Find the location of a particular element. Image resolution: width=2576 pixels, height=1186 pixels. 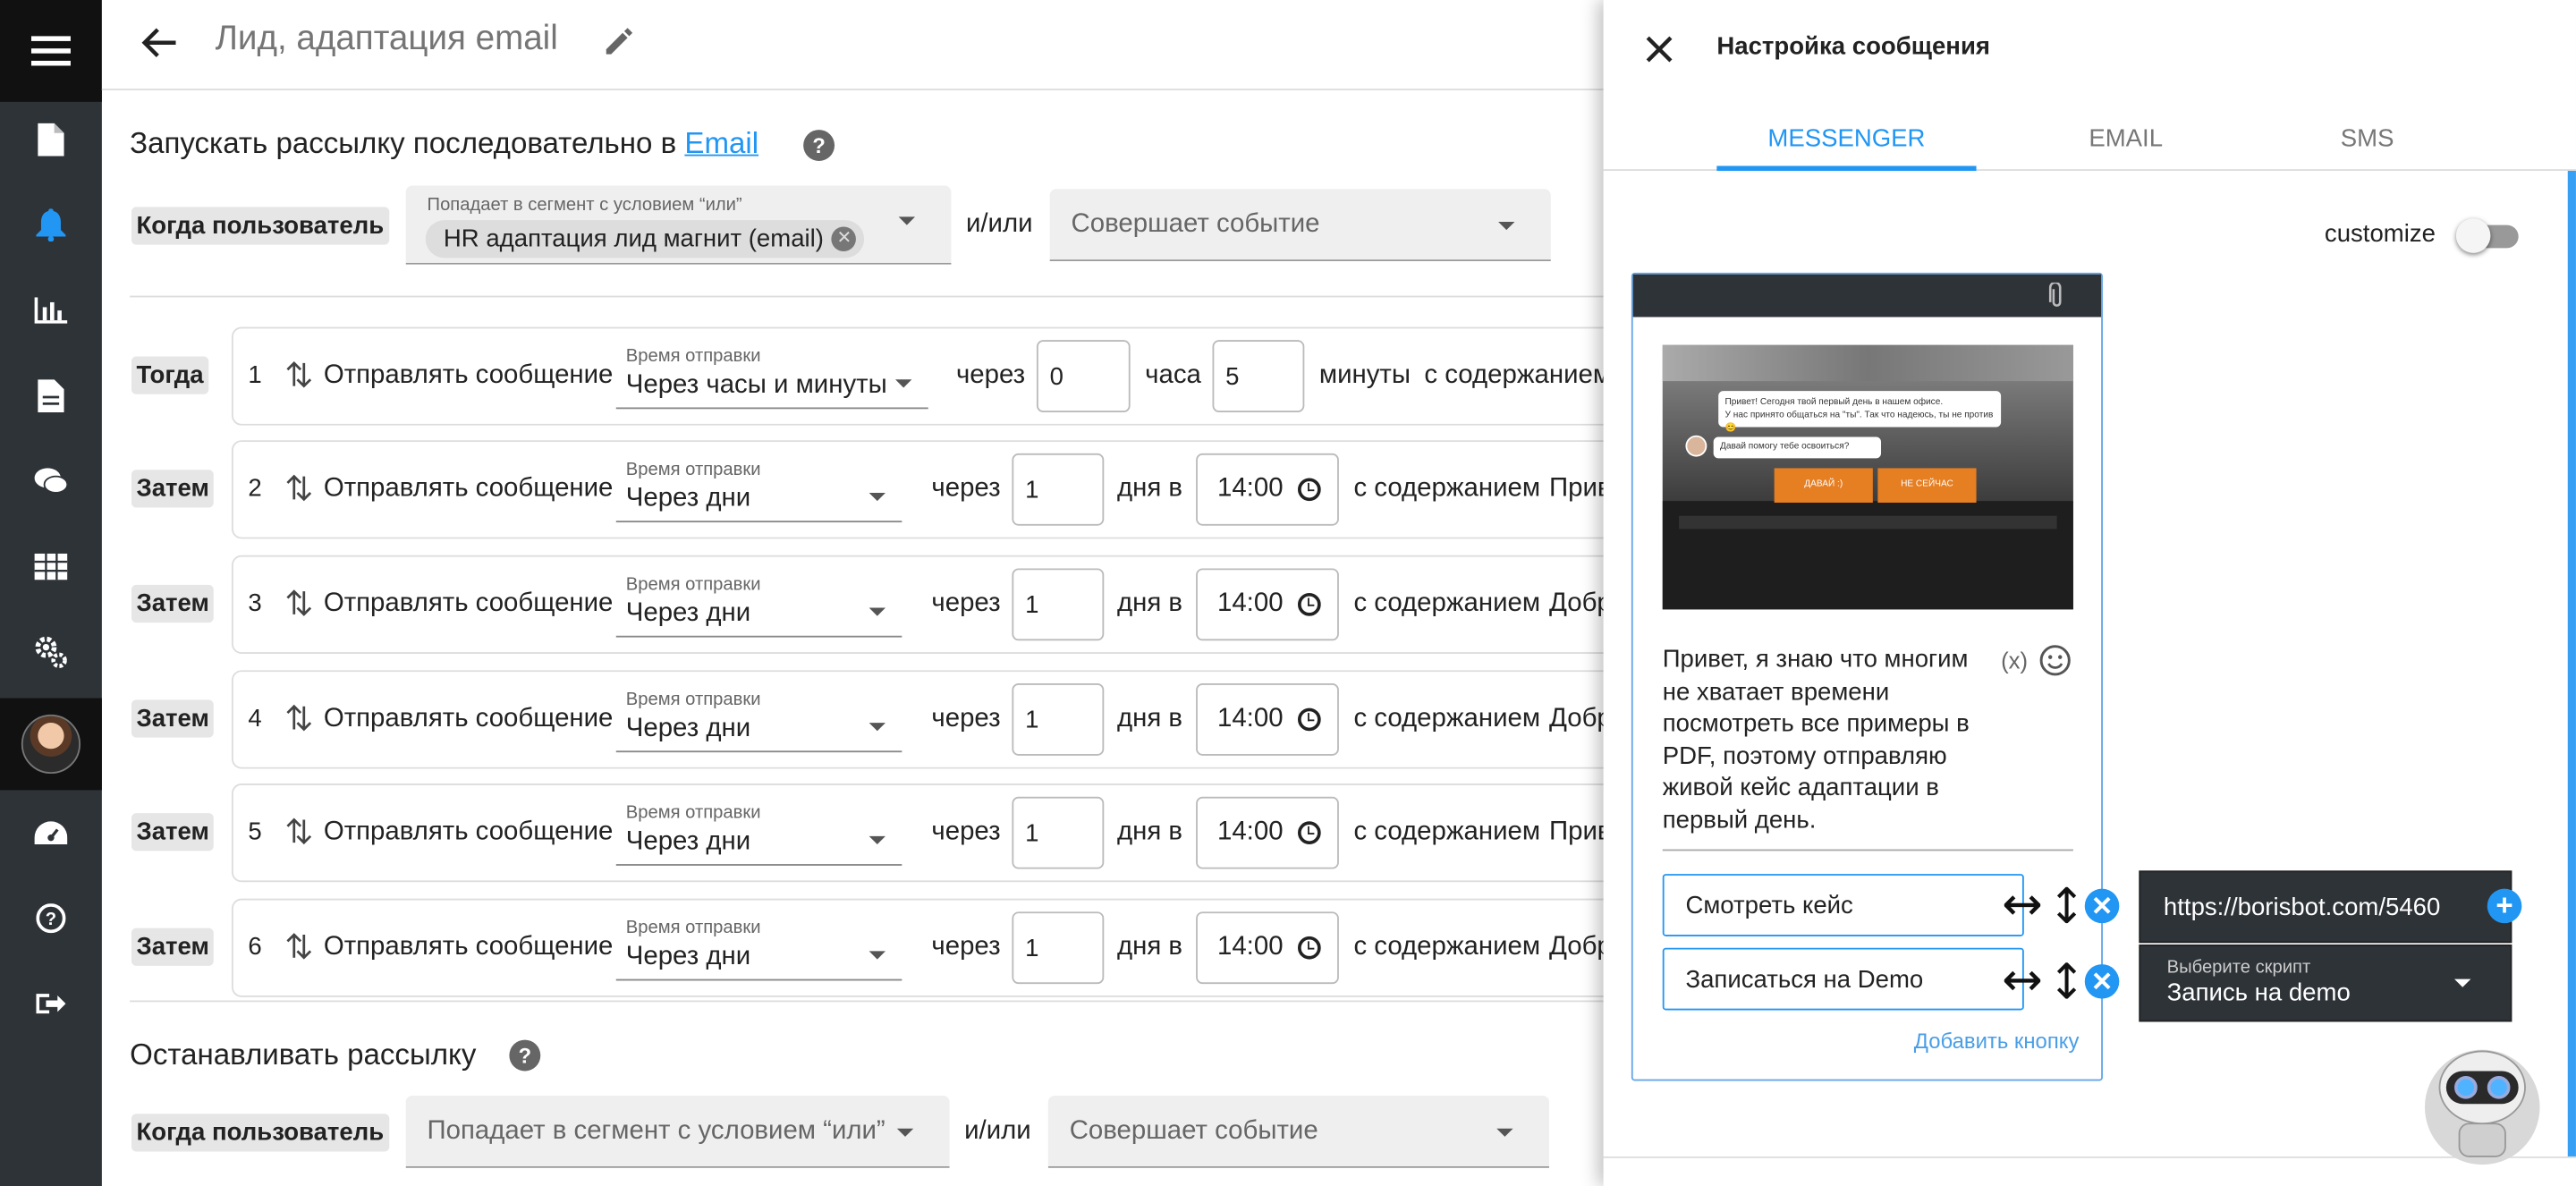

menu-icon is located at coordinates (51, 51).